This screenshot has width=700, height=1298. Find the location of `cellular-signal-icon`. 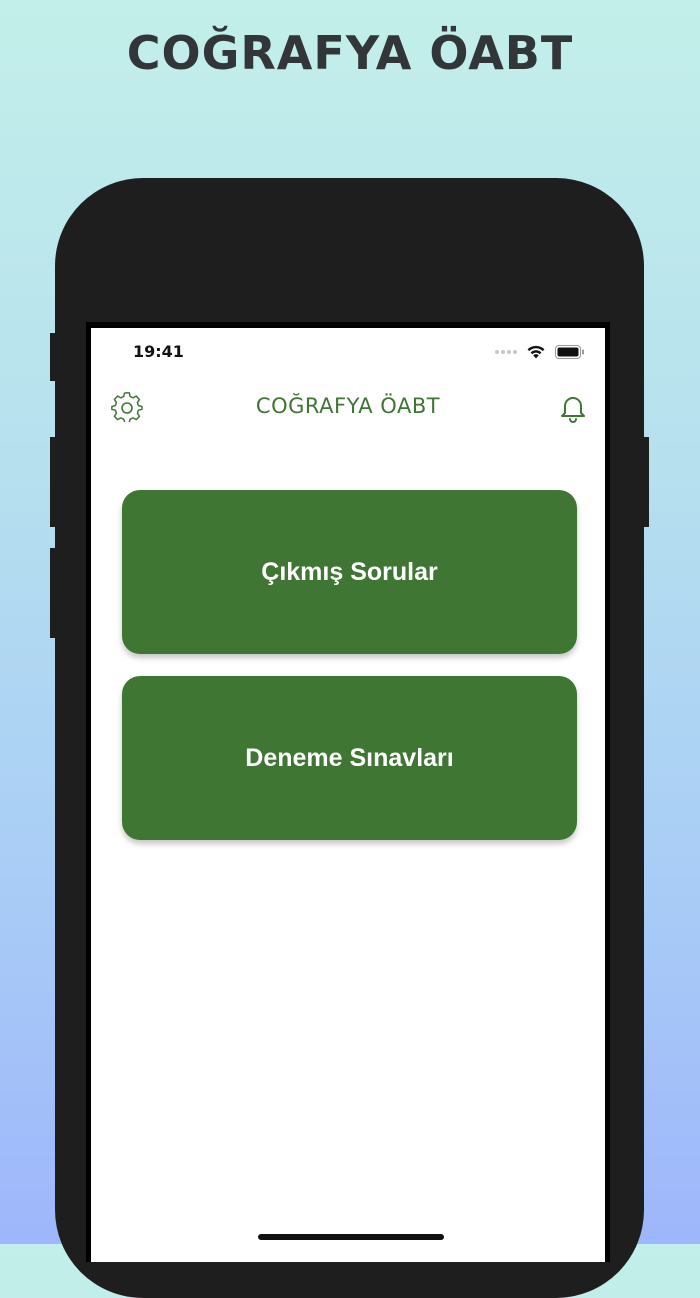

cellular-signal-icon is located at coordinates (506, 351).